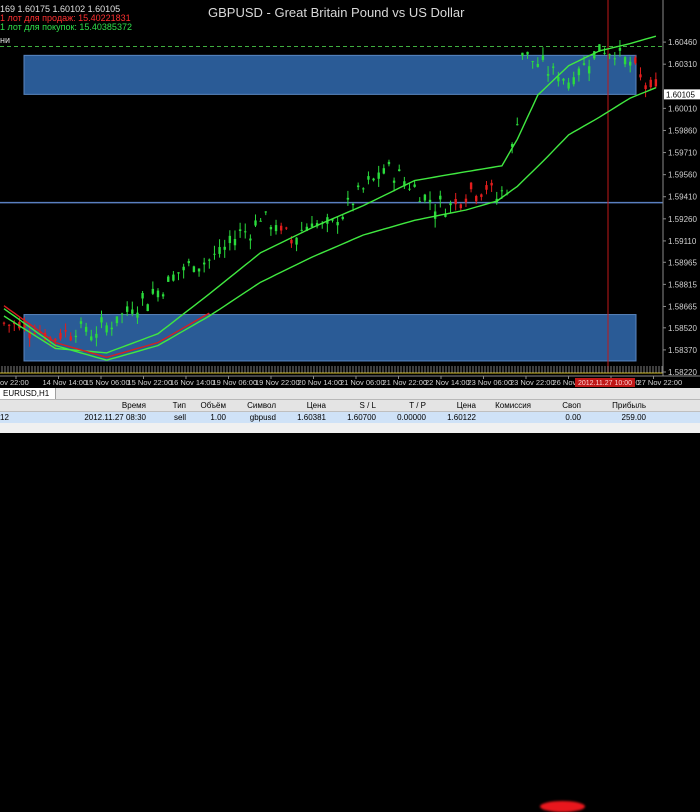 The width and height of the screenshot is (700, 812). I want to click on time-label: 16 Nov 14:00, so click(192, 382).